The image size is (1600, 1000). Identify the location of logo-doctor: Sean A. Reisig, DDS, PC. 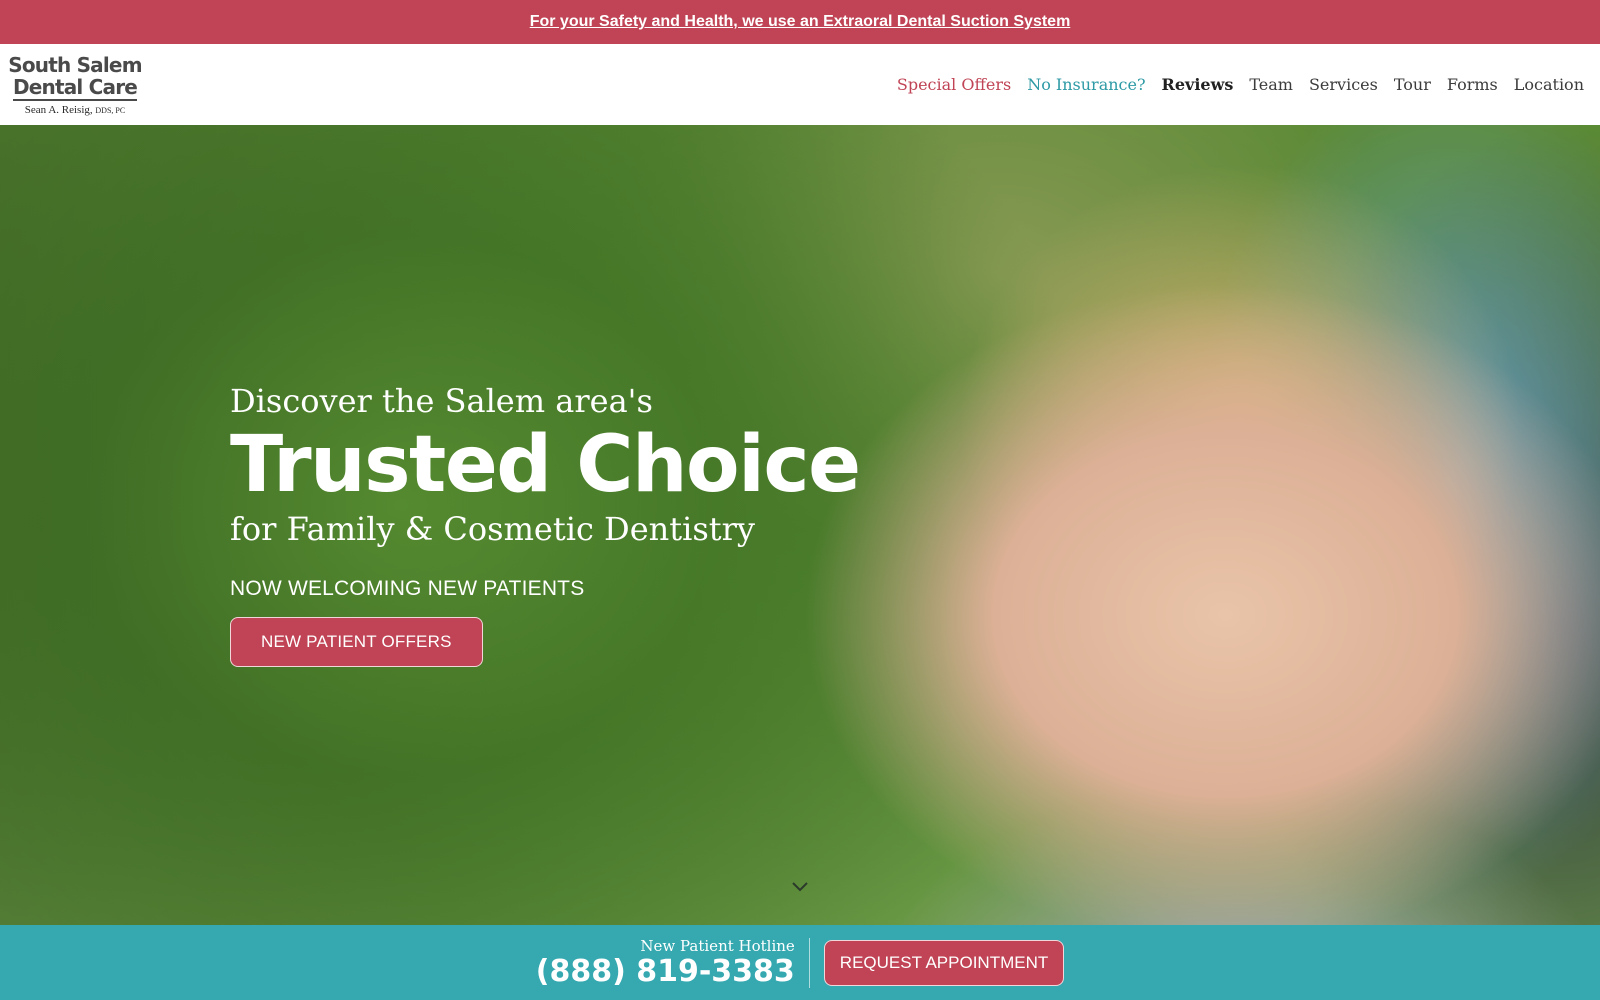
(75, 110).